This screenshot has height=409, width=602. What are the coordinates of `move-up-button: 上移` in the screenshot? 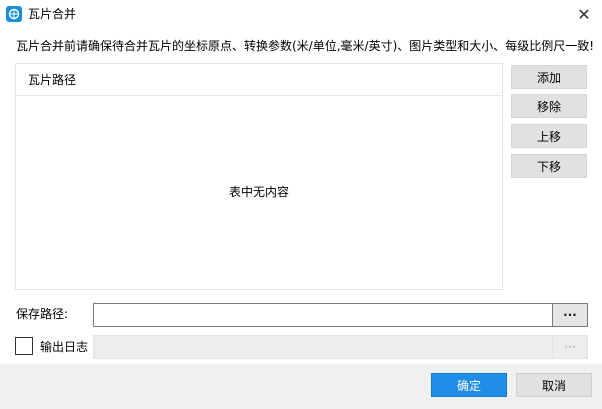 It's located at (549, 136).